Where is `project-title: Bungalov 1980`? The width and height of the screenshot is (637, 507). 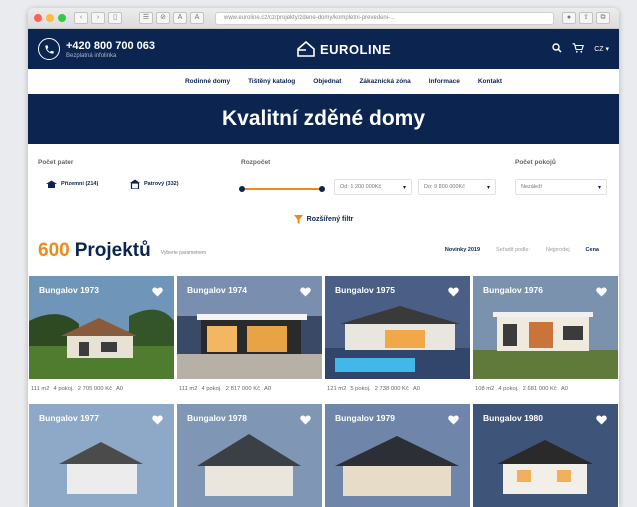
project-title: Bungalov 1980 is located at coordinates (513, 418).